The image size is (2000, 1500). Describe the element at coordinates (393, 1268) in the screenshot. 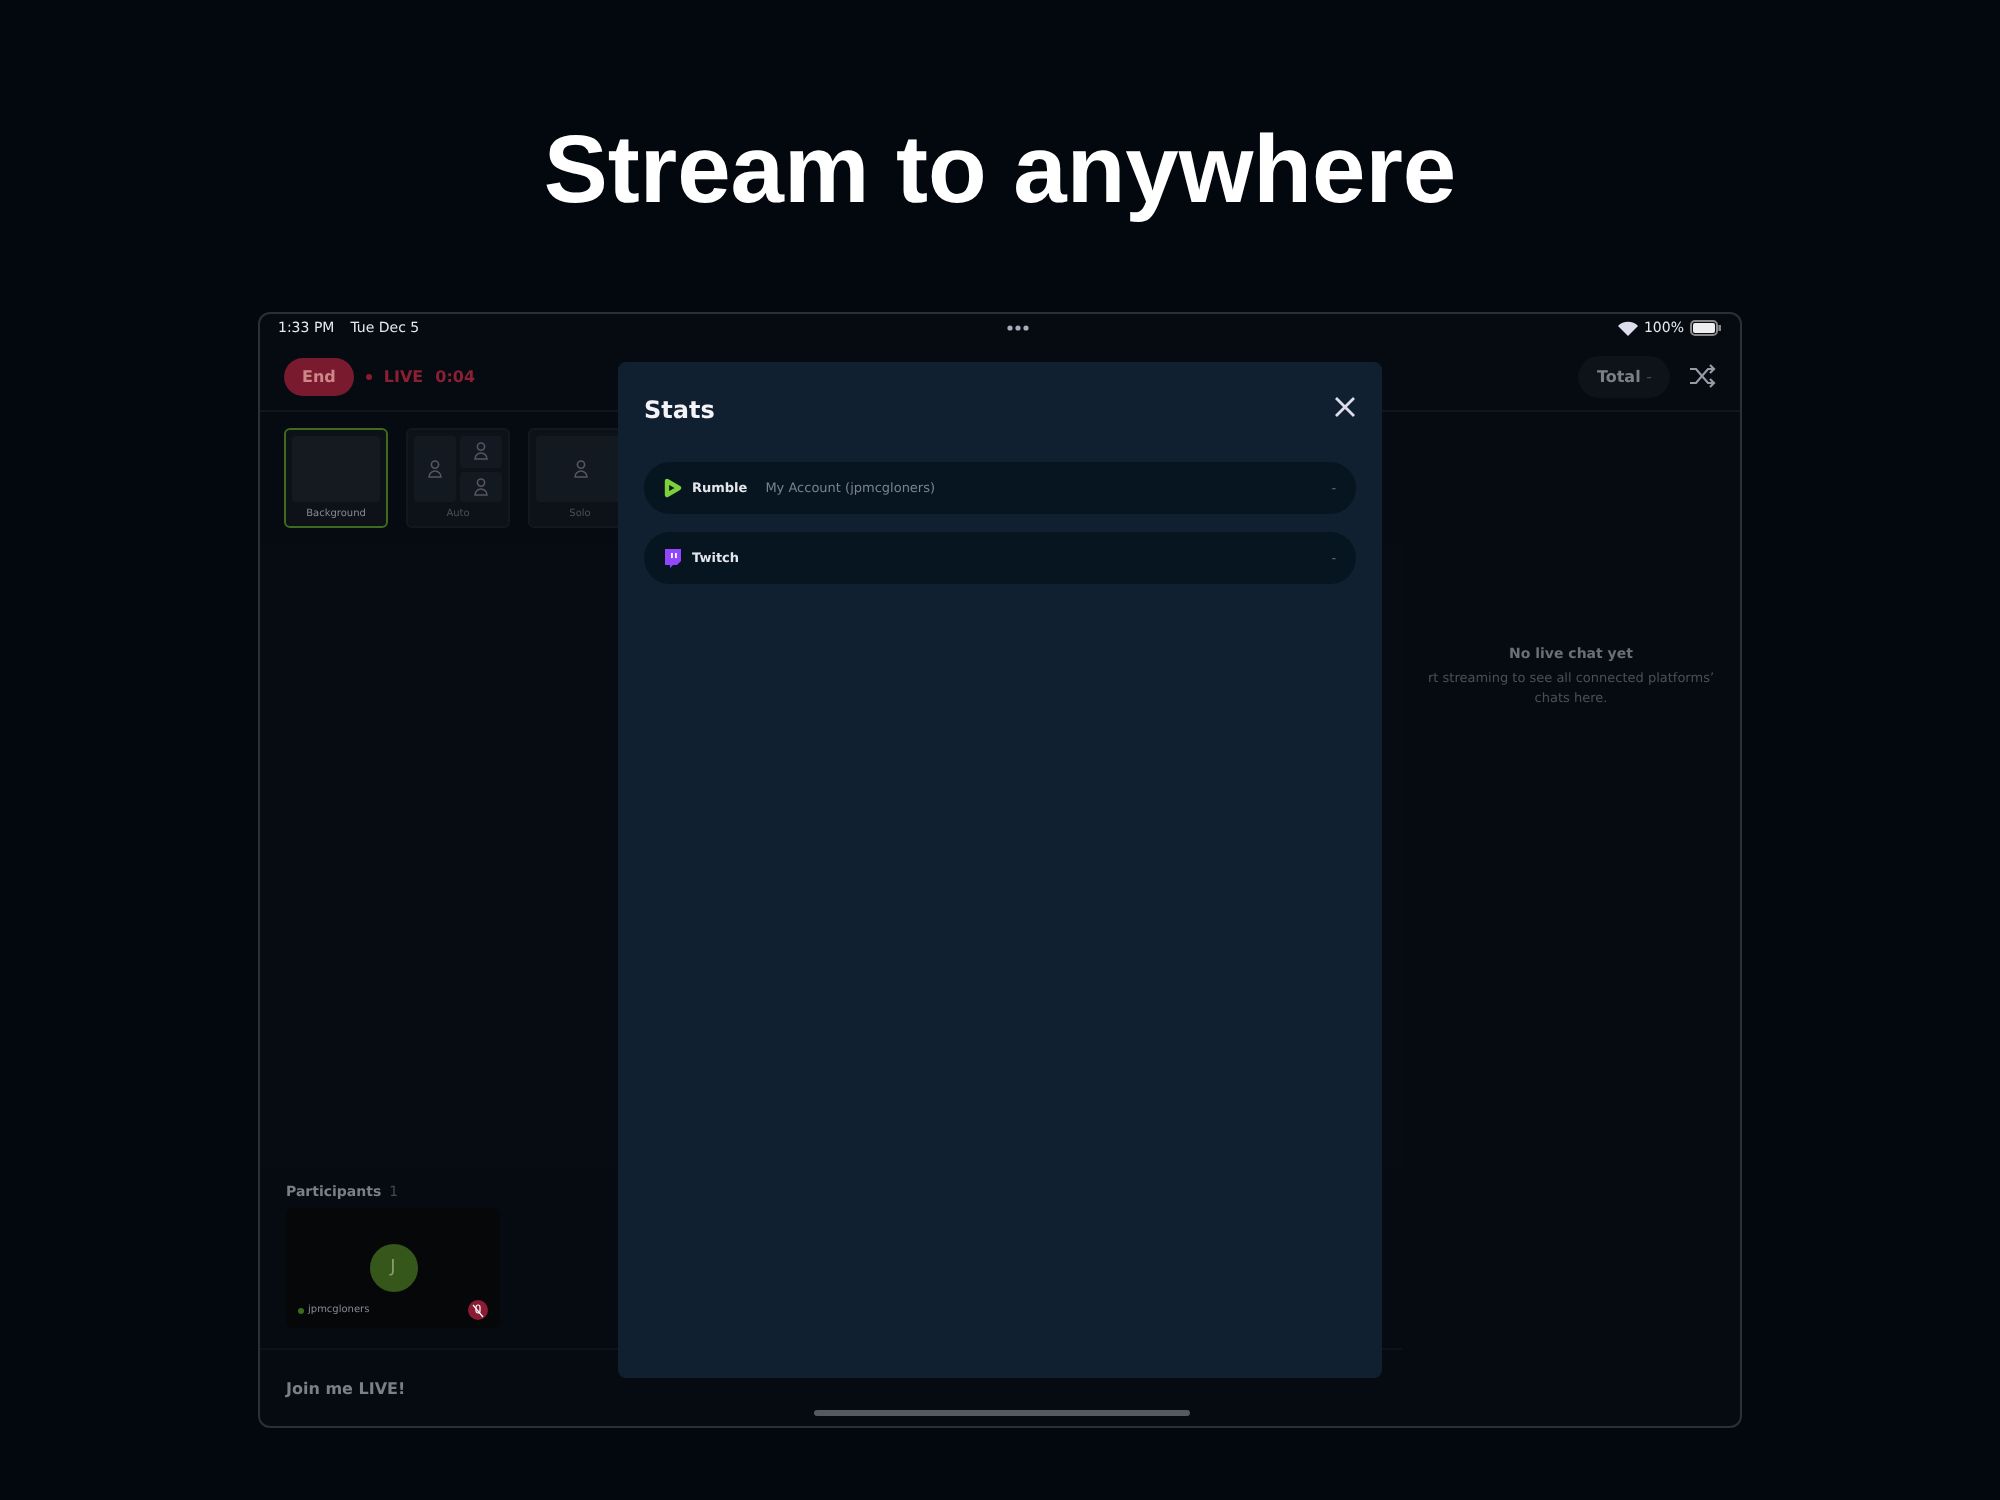

I see `avatar-circle: J` at that location.